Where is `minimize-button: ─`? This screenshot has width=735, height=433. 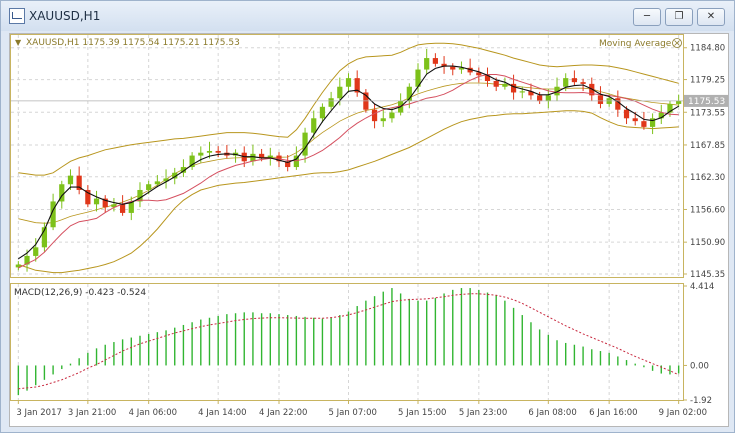 minimize-button: ─ is located at coordinates (647, 17).